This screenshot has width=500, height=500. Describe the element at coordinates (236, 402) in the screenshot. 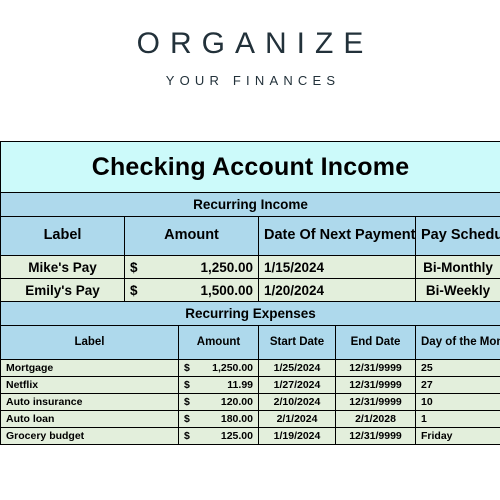

I see `expense-amount-value: 120.00` at that location.